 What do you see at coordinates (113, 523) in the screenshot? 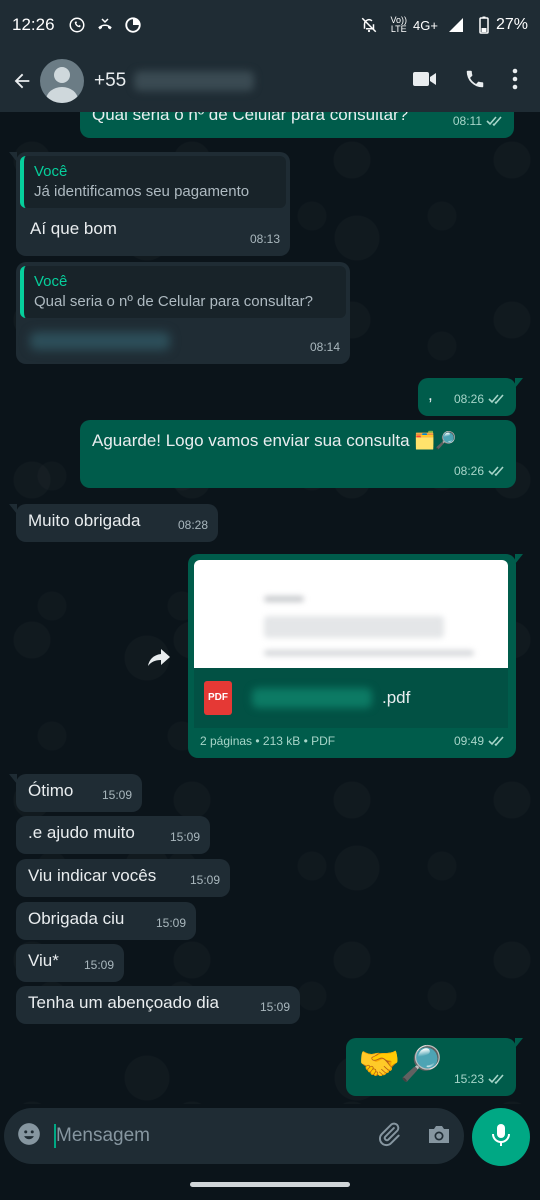
I see `message-incoming: Muito obrigada 08:28` at bounding box center [113, 523].